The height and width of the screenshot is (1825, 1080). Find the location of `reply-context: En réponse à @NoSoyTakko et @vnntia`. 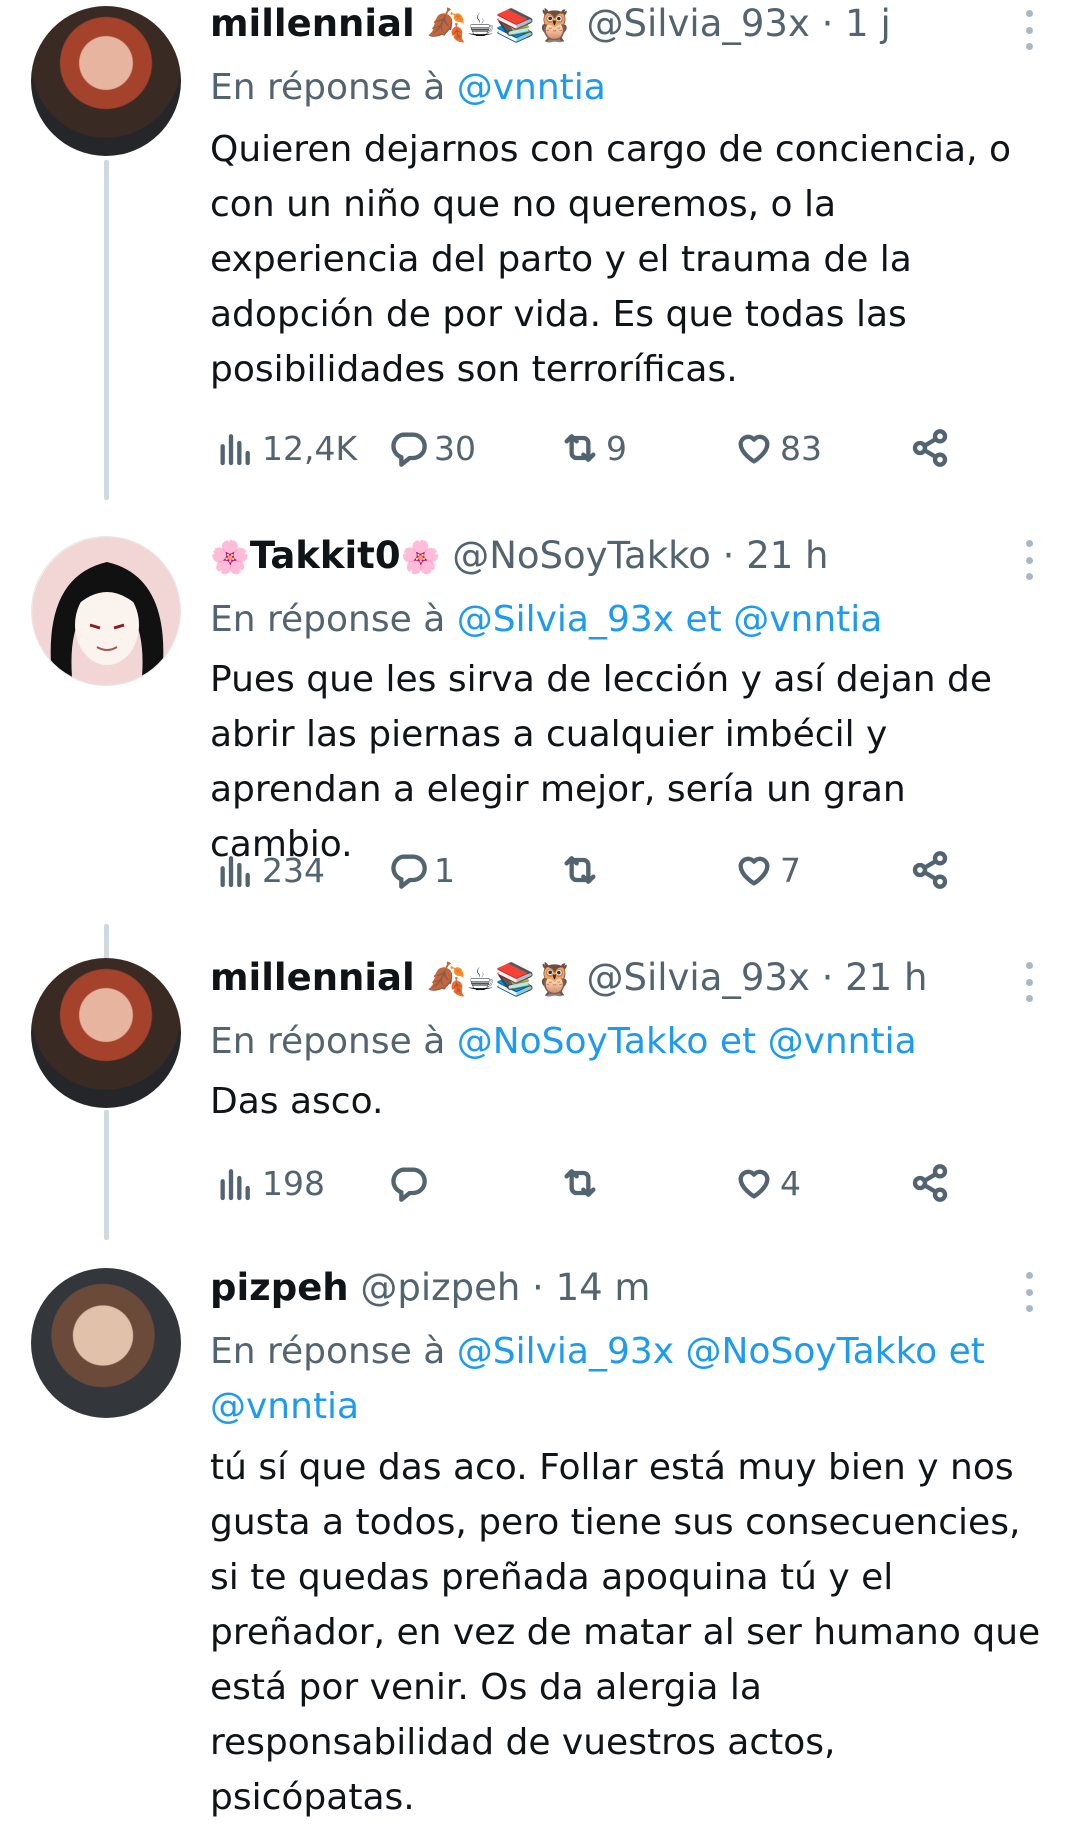

reply-context: En réponse à @NoSoyTakko et @vnntia is located at coordinates (625, 1041).